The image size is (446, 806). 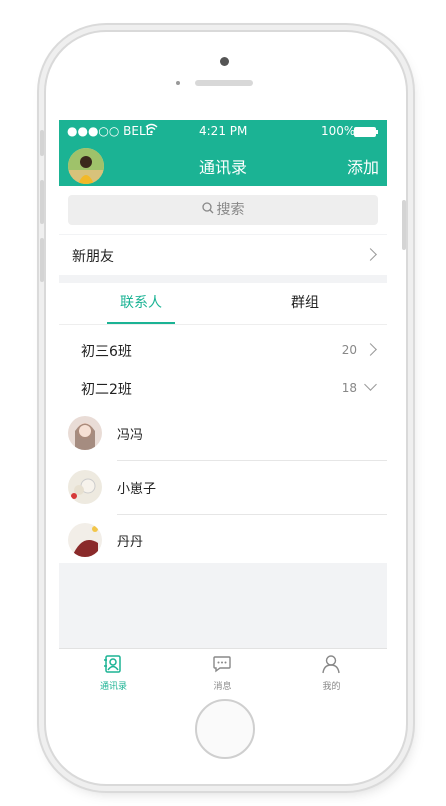 I want to click on message-icon, so click(x=222, y=664).